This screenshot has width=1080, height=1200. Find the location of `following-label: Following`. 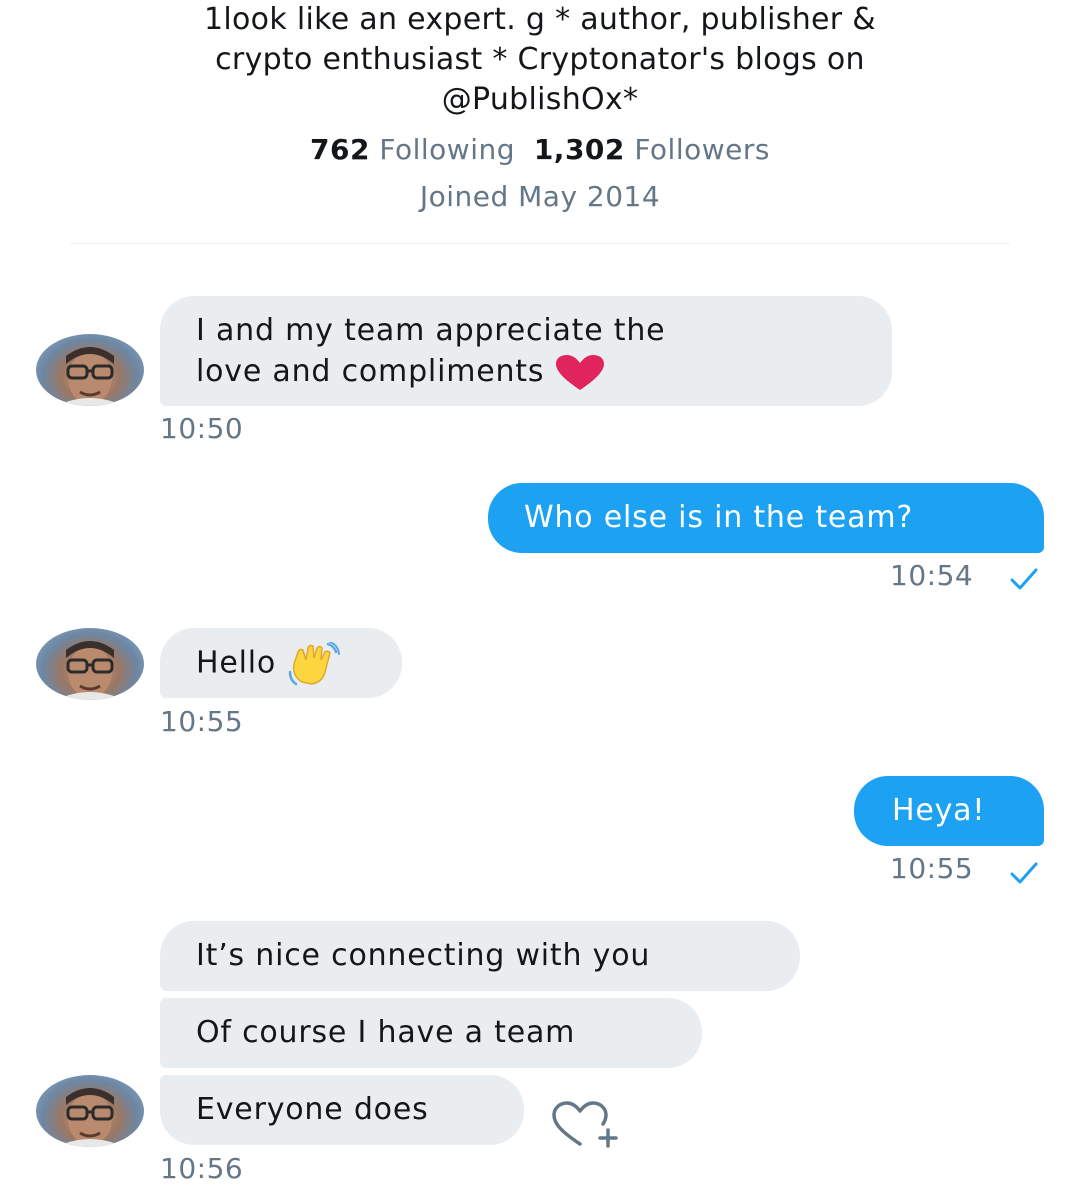

following-label: Following is located at coordinates (447, 149).